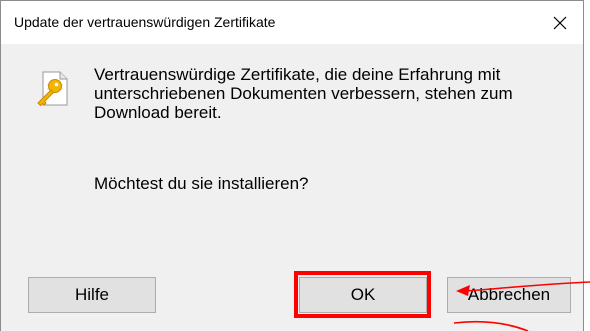  I want to click on close-button, so click(560, 22).